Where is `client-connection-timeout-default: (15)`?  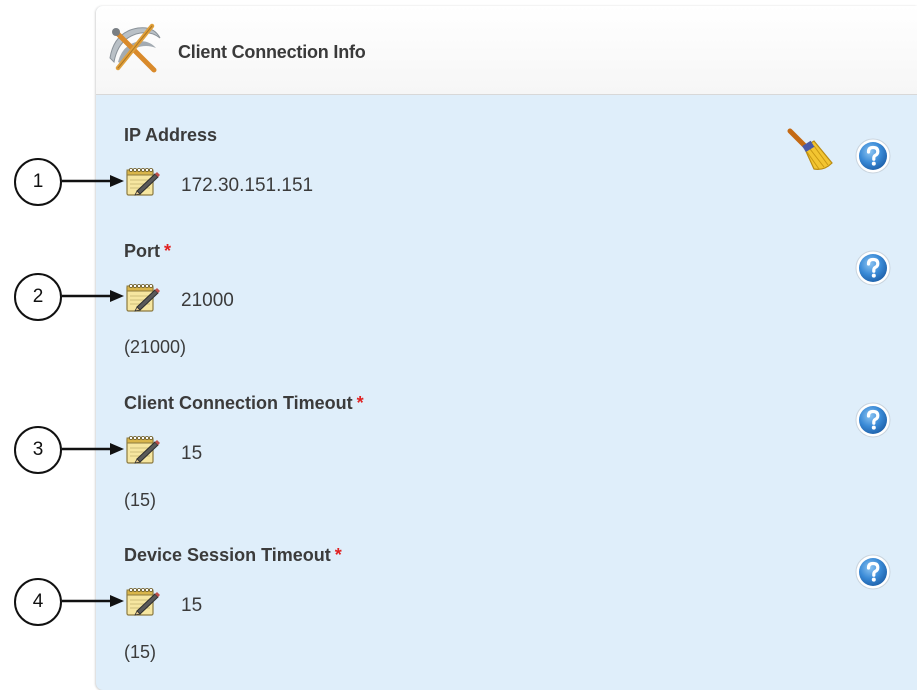
client-connection-timeout-default: (15) is located at coordinates (140, 500).